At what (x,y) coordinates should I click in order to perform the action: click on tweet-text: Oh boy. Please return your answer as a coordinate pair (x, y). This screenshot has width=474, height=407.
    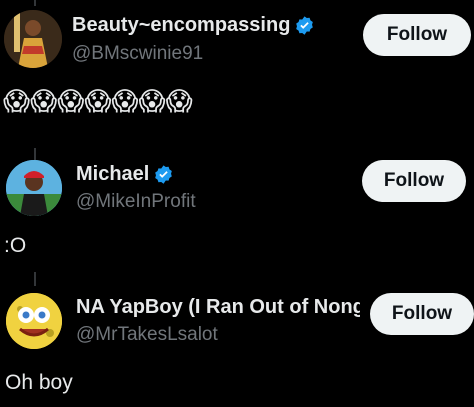
    Looking at the image, I should click on (39, 382).